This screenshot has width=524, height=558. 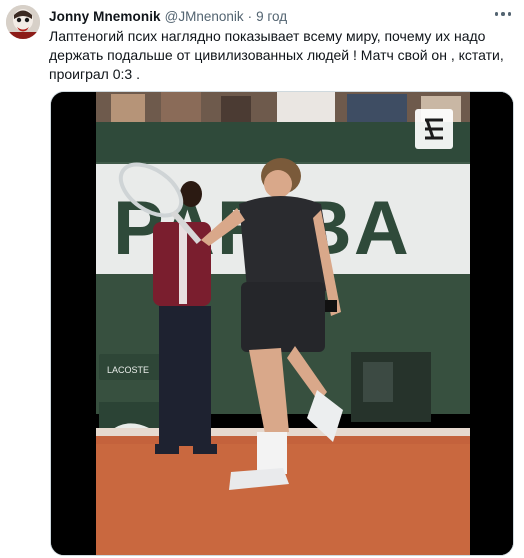 What do you see at coordinates (128, 370) in the screenshot?
I see `sponsor-text: LACOSTE` at bounding box center [128, 370].